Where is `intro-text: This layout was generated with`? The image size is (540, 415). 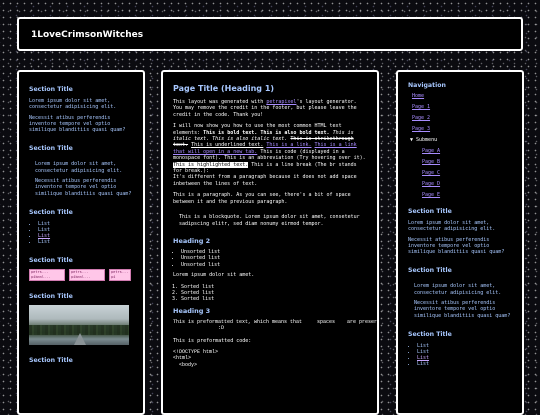
intro-text: This layout was generated with is located at coordinates (218, 102).